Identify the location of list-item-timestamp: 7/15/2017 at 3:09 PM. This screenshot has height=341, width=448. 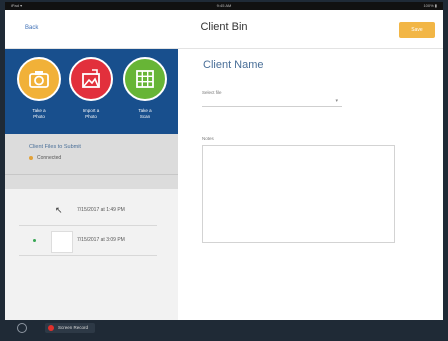
(101, 240).